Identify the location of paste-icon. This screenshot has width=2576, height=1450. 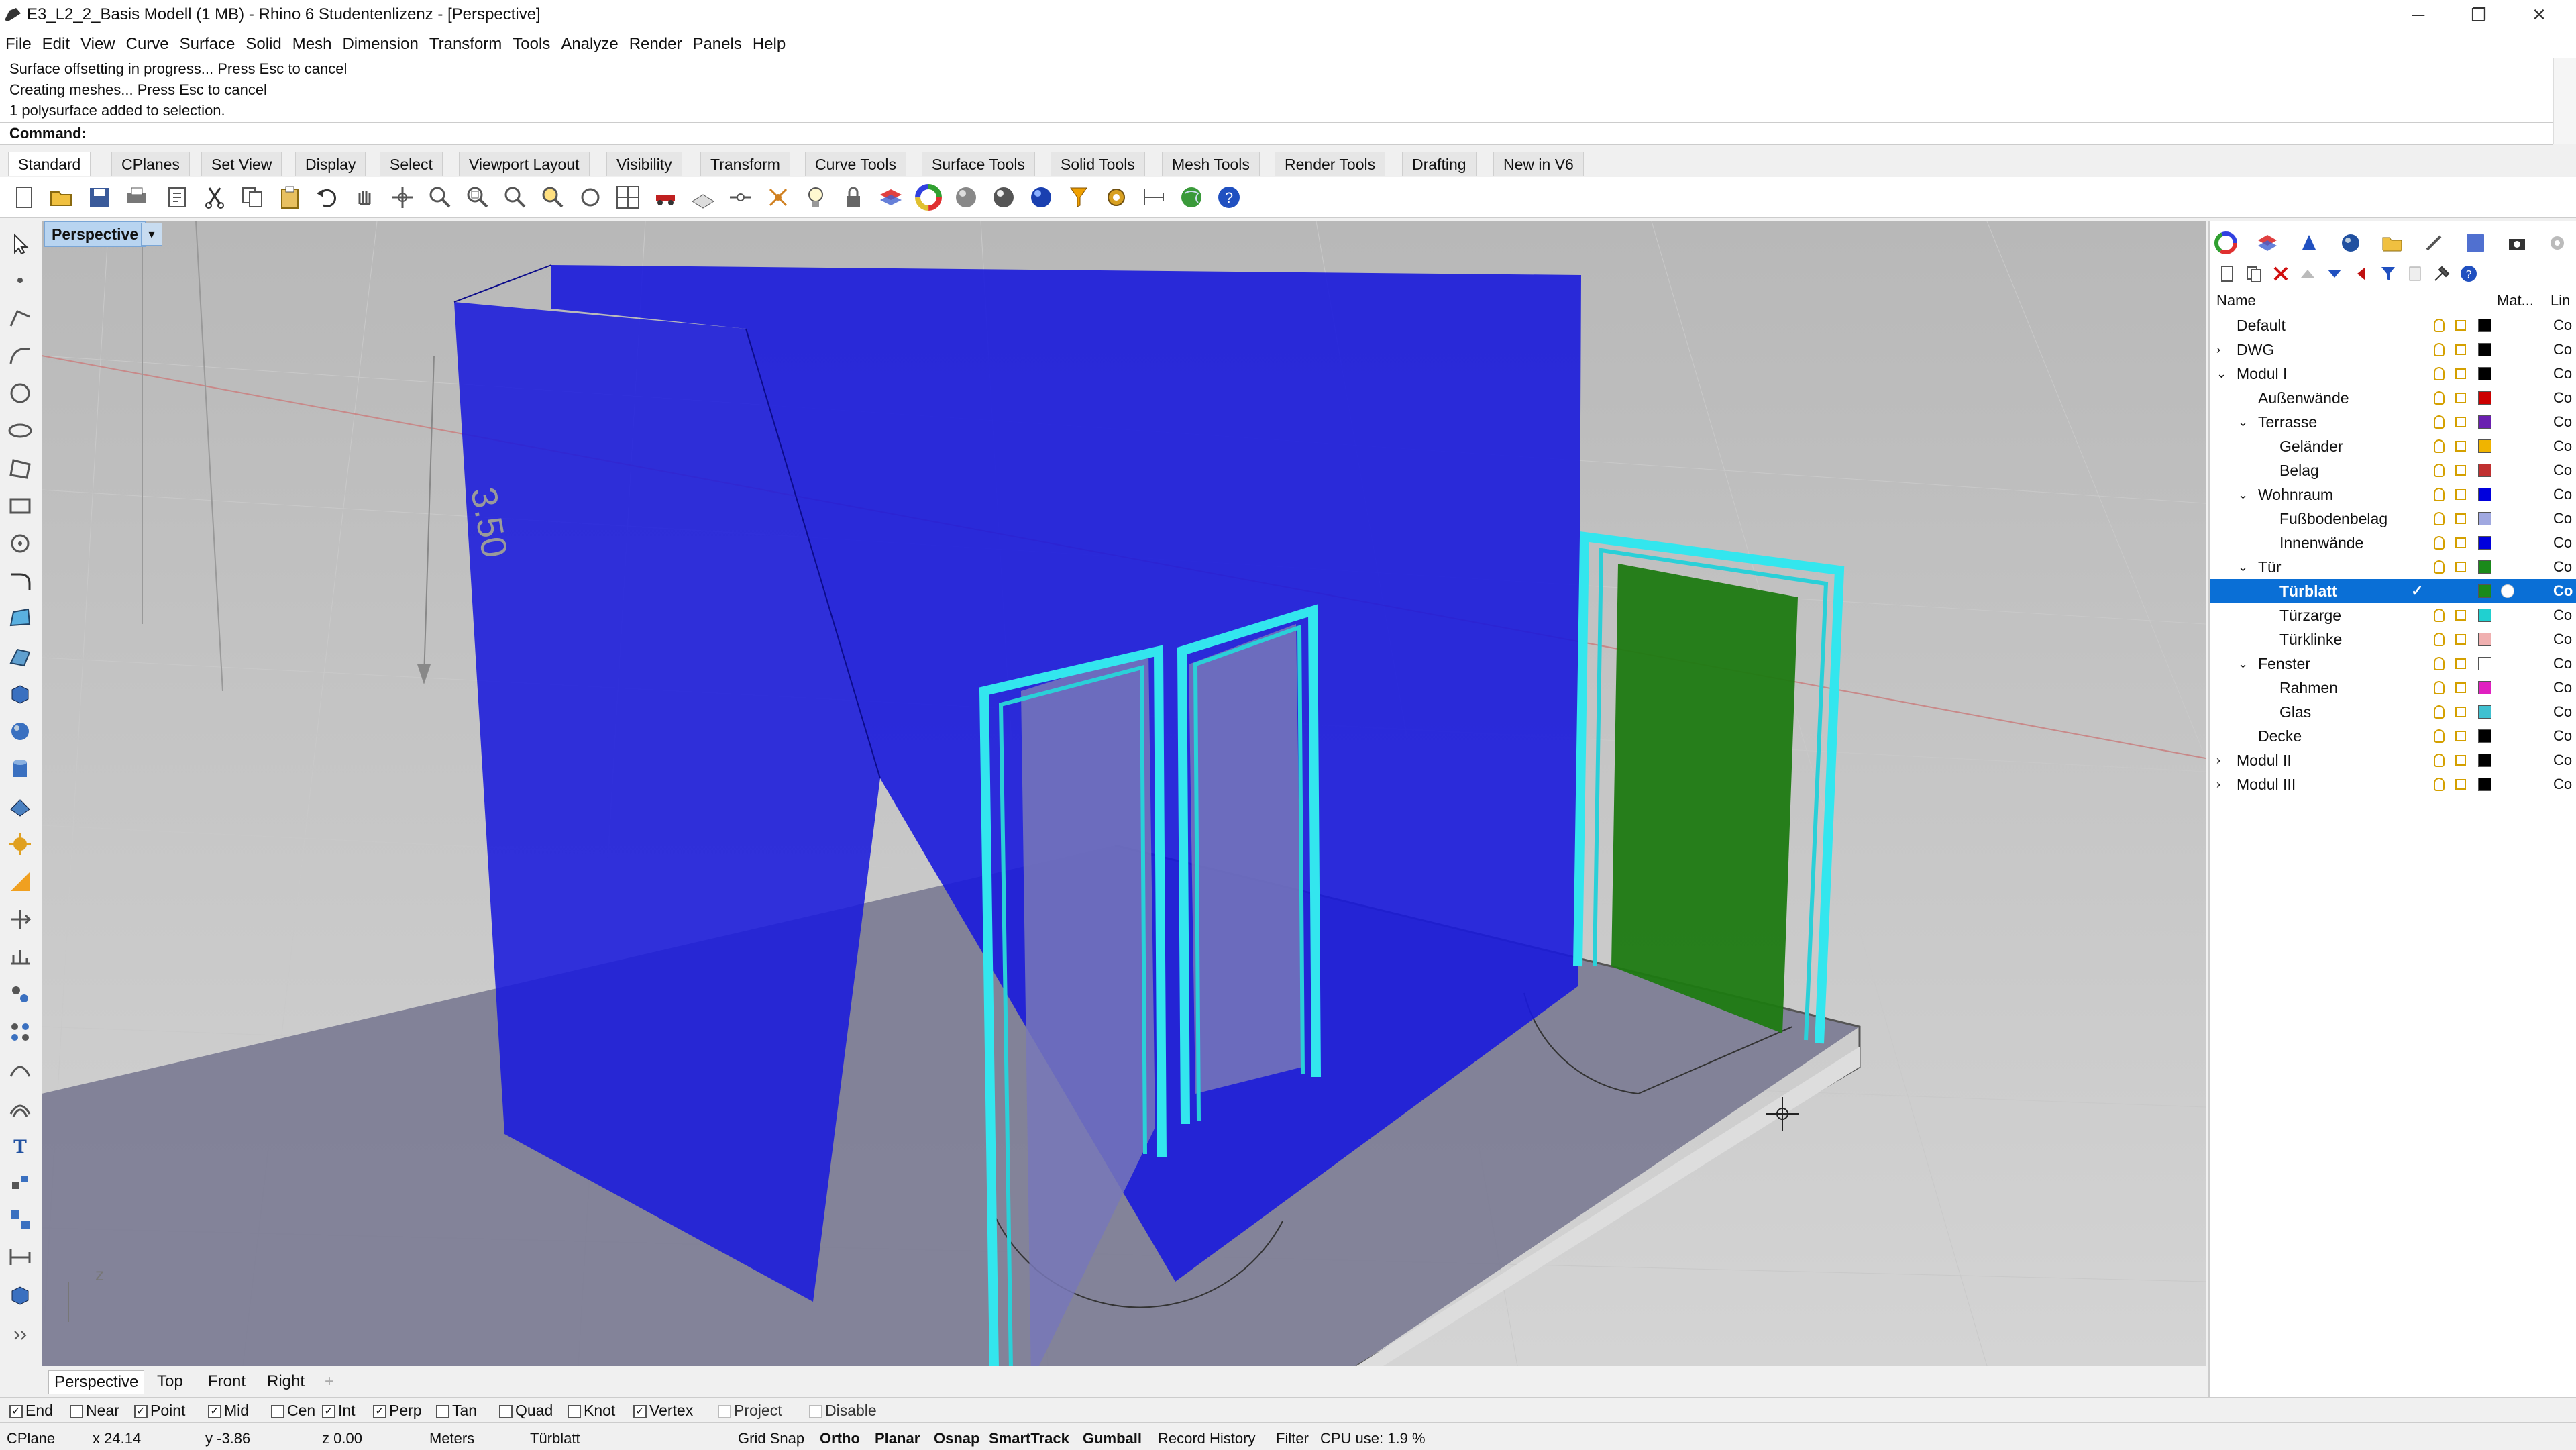
(289, 197).